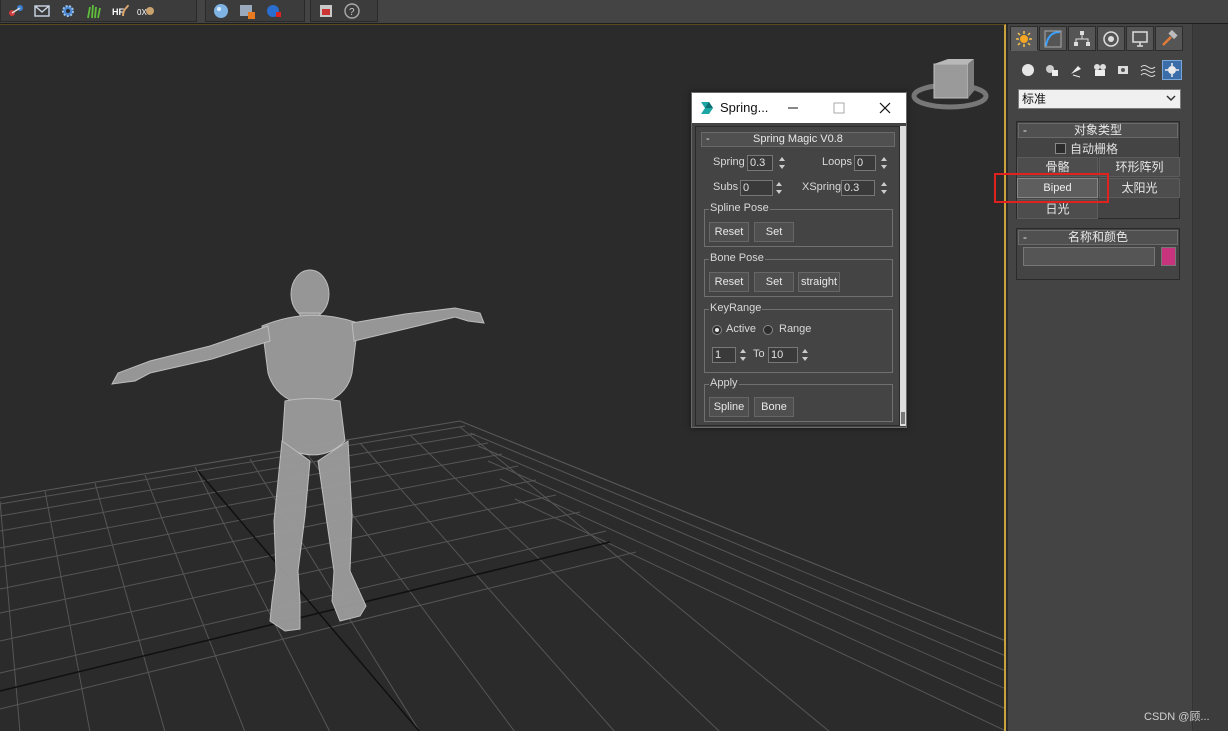 This screenshot has width=1228, height=731. I want to click on hammer-icon, so click(1170, 37).